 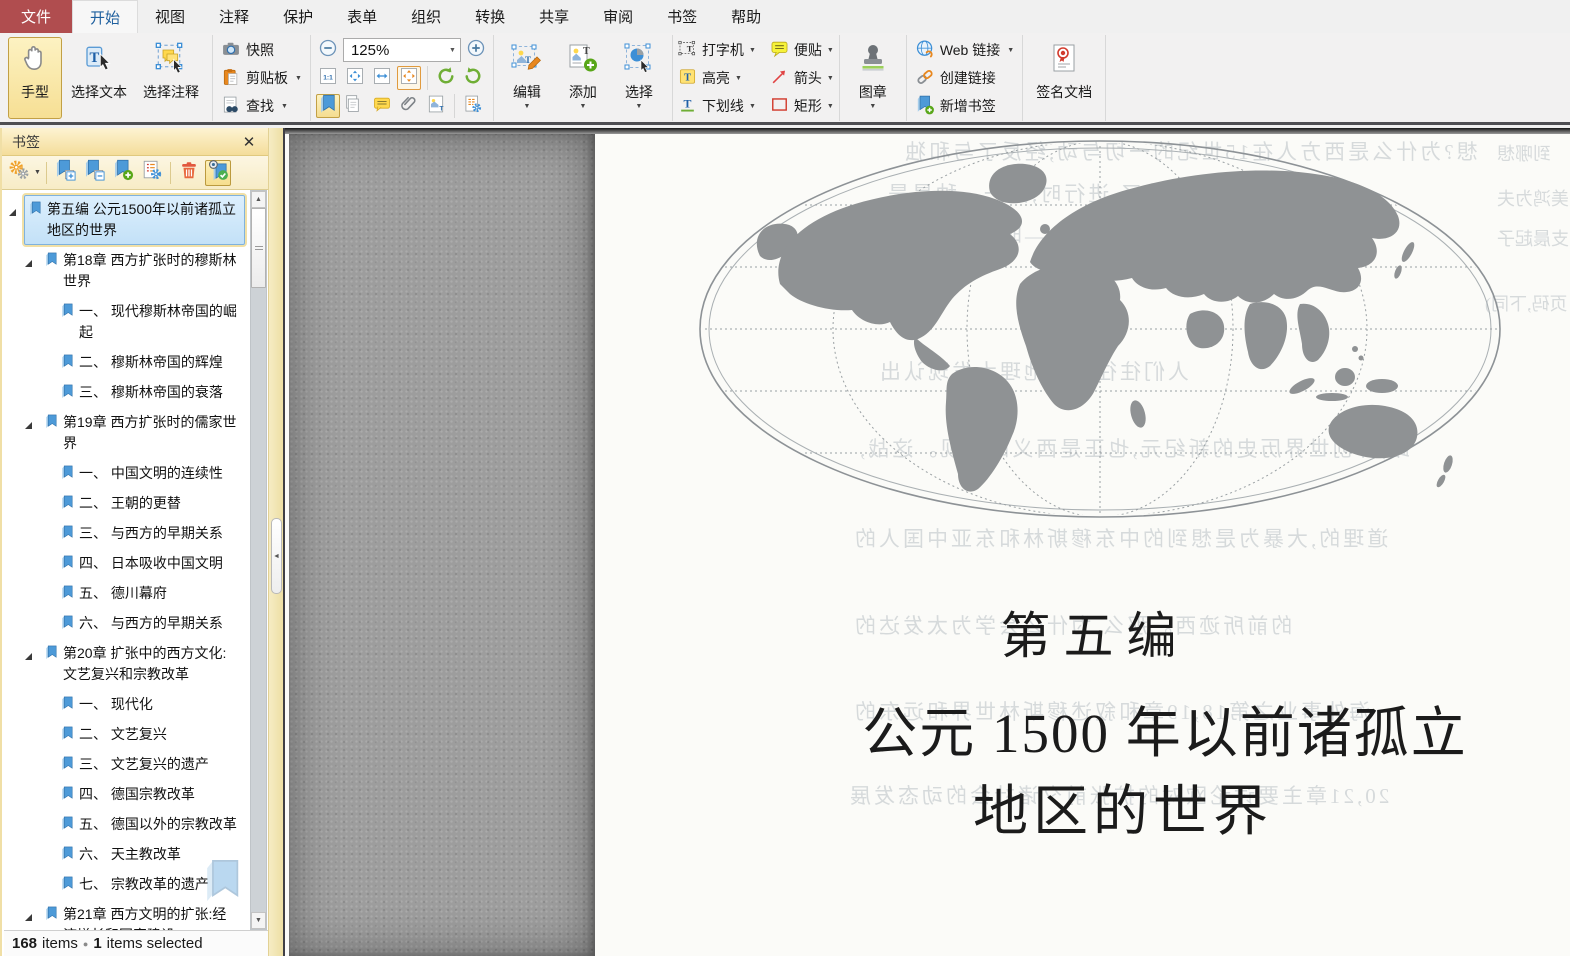 I want to click on stamp-icon, so click(x=873, y=60).